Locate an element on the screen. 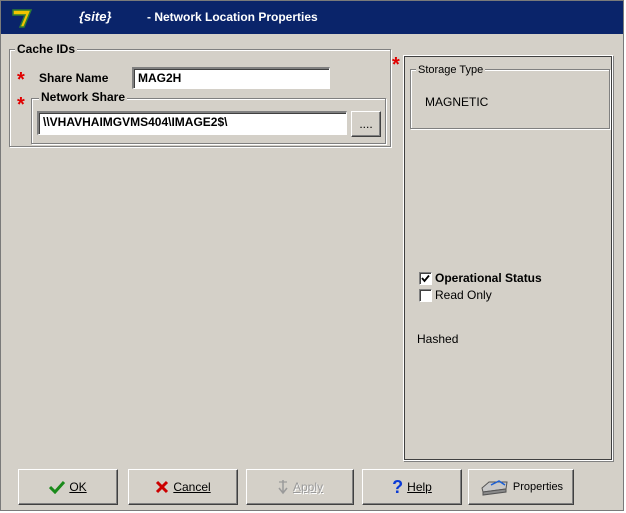  storage-type-required-icon: * is located at coordinates (396, 65).